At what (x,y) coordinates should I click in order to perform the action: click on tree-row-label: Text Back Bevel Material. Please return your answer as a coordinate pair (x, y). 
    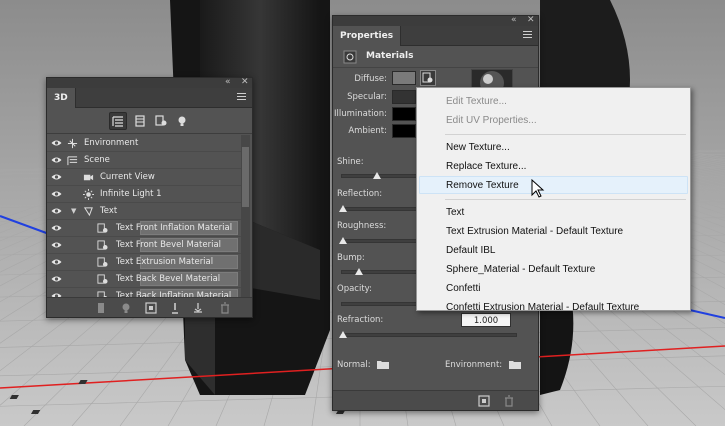
    Looking at the image, I should click on (168, 279).